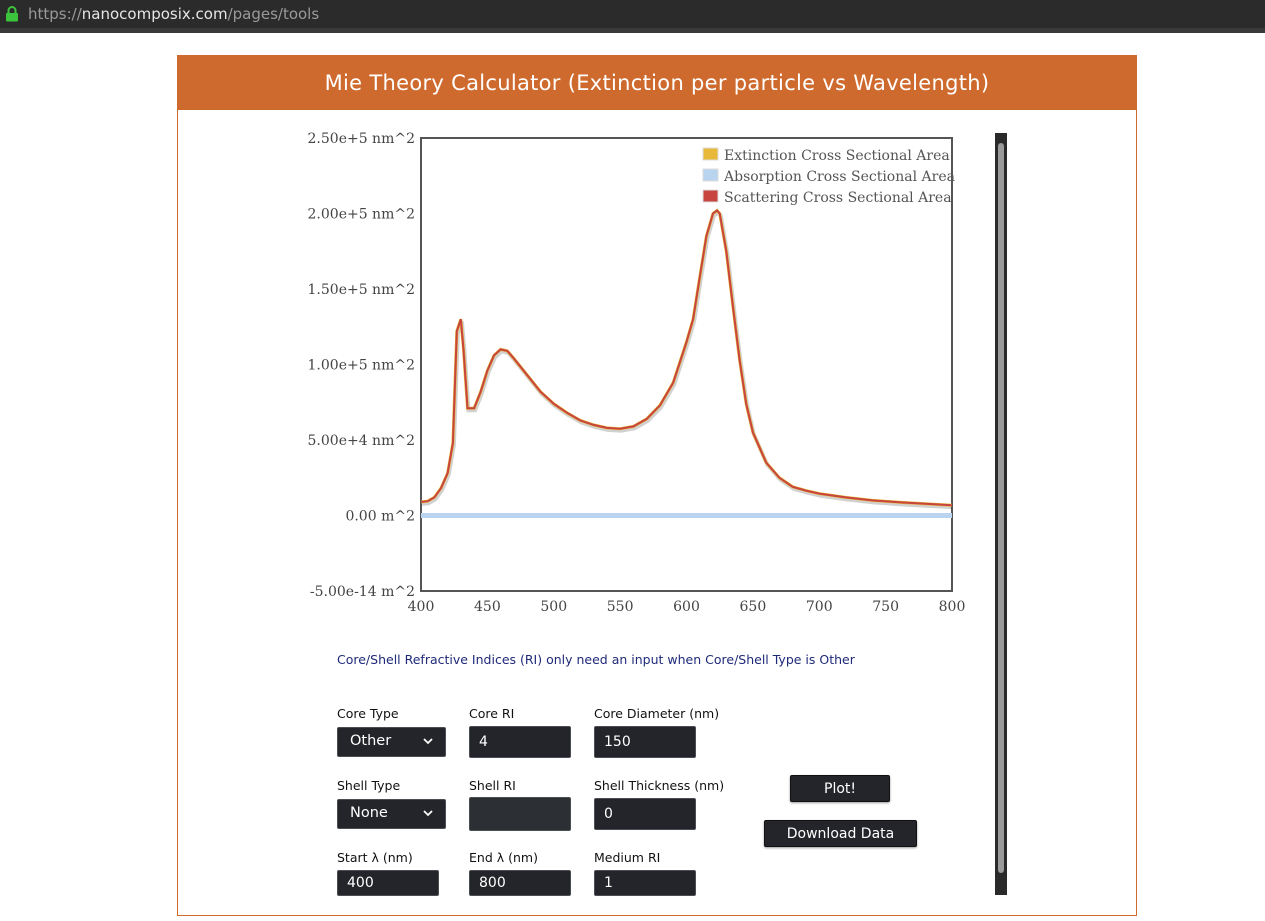 The width and height of the screenshot is (1265, 921). I want to click on core-type-label: Core Type, so click(368, 713).